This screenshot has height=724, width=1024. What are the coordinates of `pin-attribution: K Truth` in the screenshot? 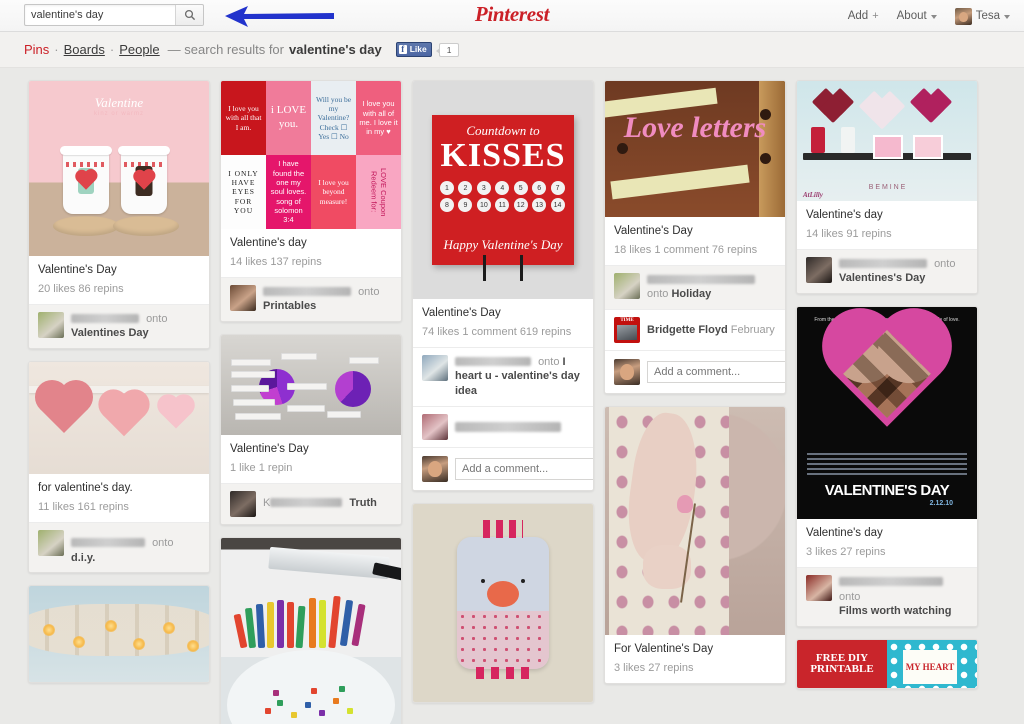 It's located at (311, 503).